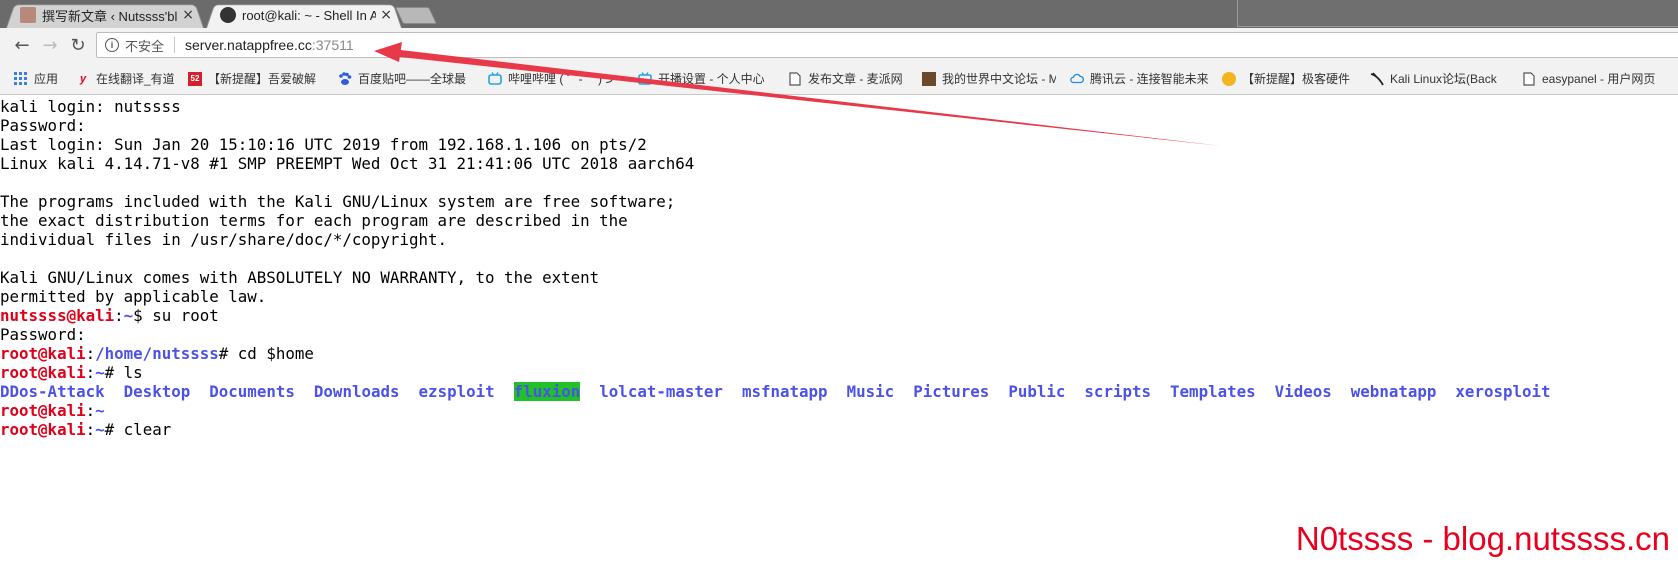 The width and height of the screenshot is (1678, 562). What do you see at coordinates (1117, 391) in the screenshot?
I see `directory-entry: scripts` at bounding box center [1117, 391].